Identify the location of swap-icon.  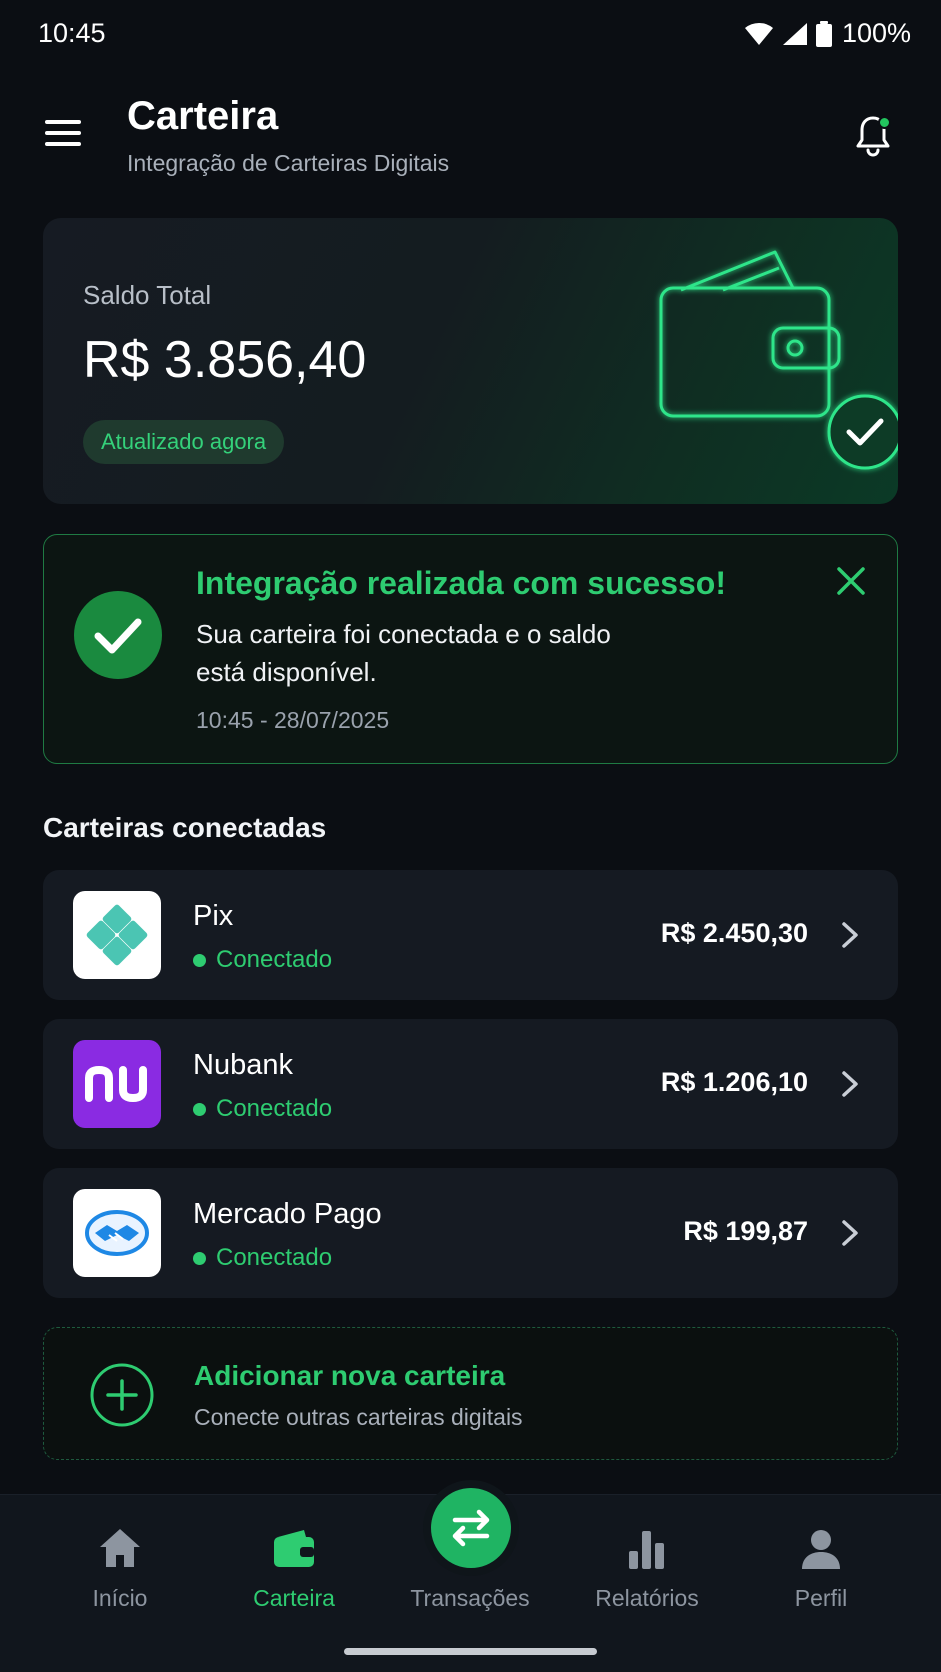
(471, 1528).